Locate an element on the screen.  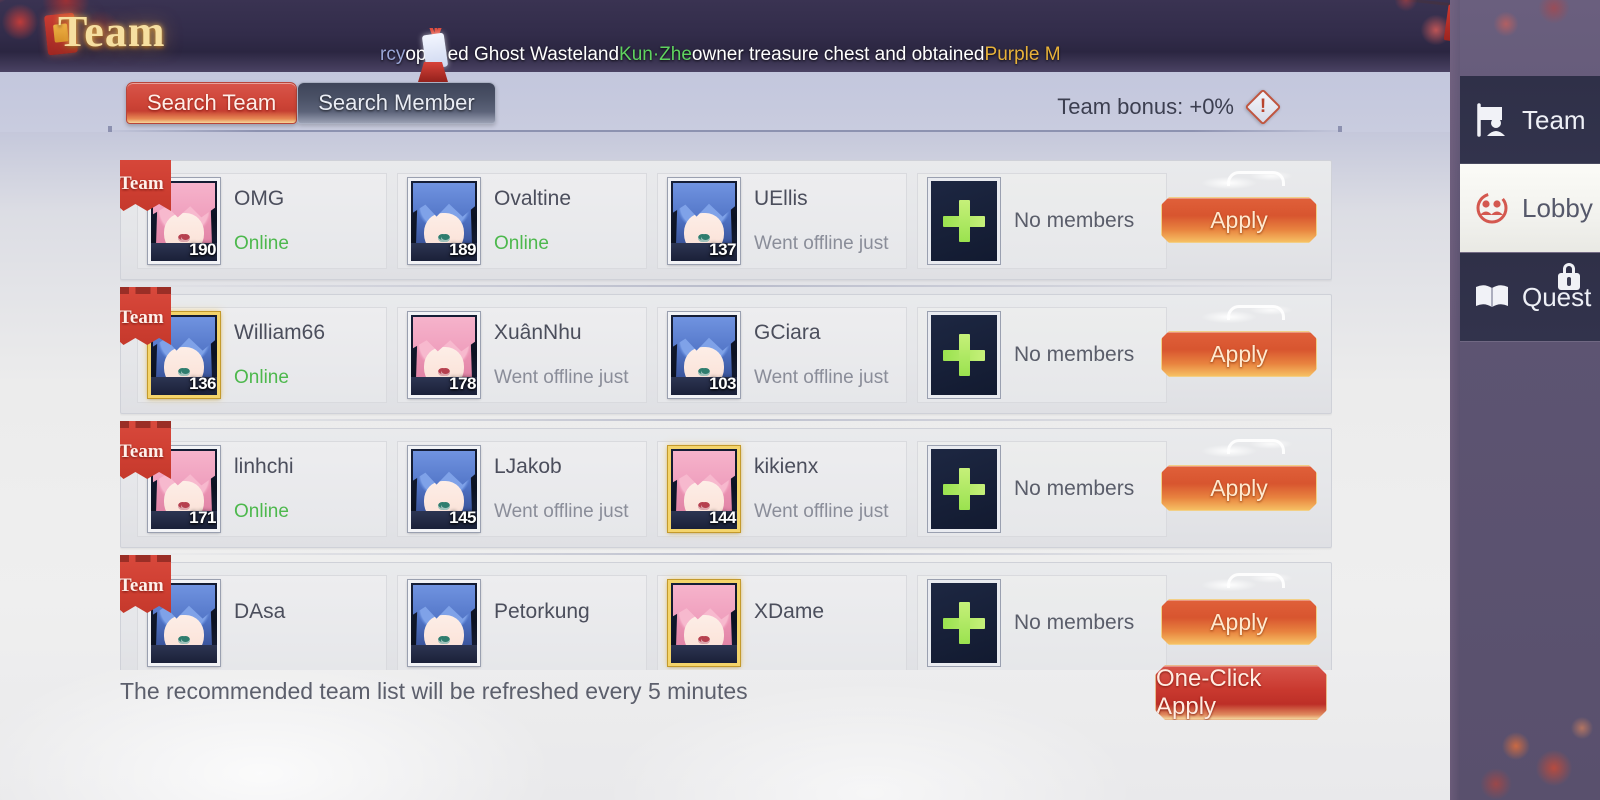
member-name: Ovaltine is located at coordinates (533, 198).